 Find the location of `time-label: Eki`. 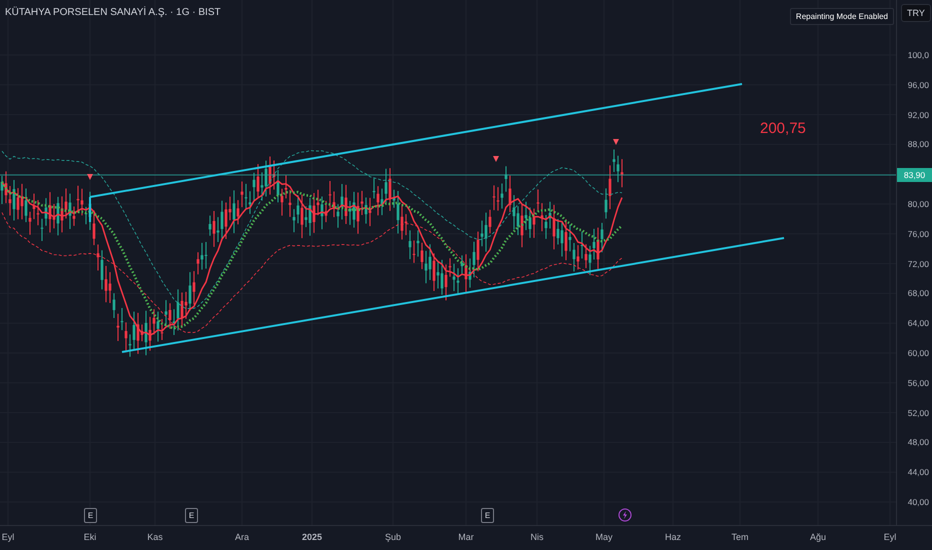

time-label: Eki is located at coordinates (90, 537).